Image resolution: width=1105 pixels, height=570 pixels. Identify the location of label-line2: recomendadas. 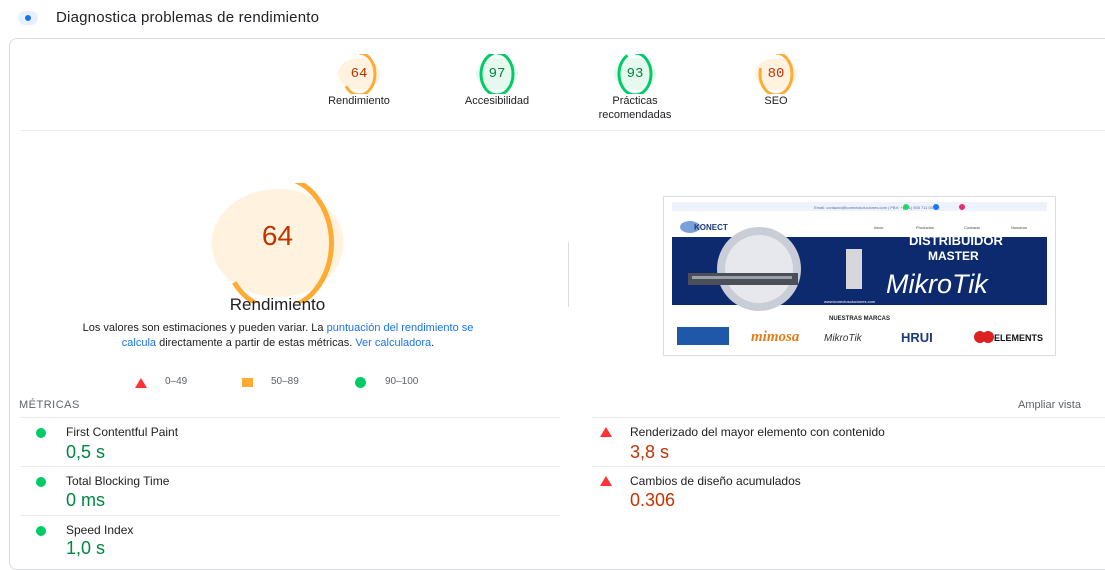
(635, 115).